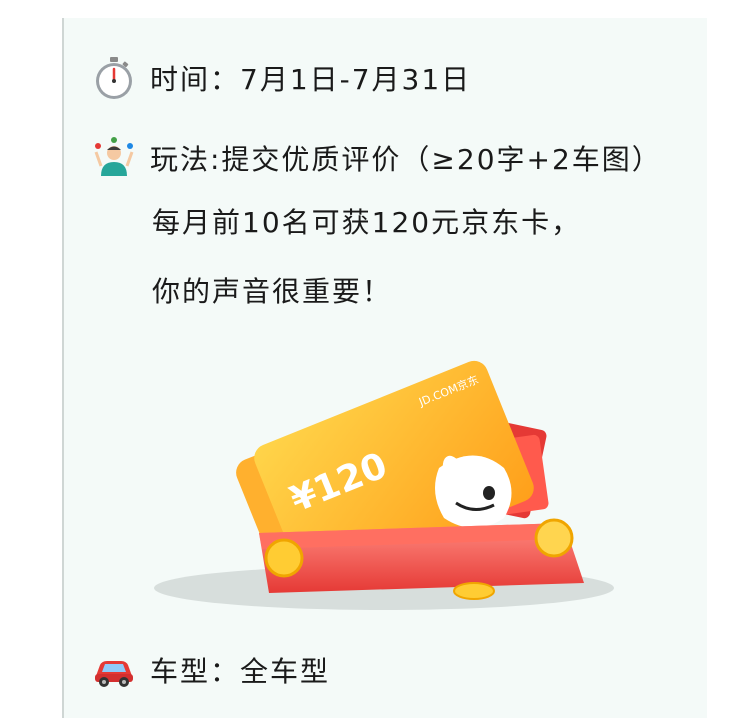 Image resolution: width=750 pixels, height=718 pixels. What do you see at coordinates (114, 158) in the screenshot?
I see `juggler-icon` at bounding box center [114, 158].